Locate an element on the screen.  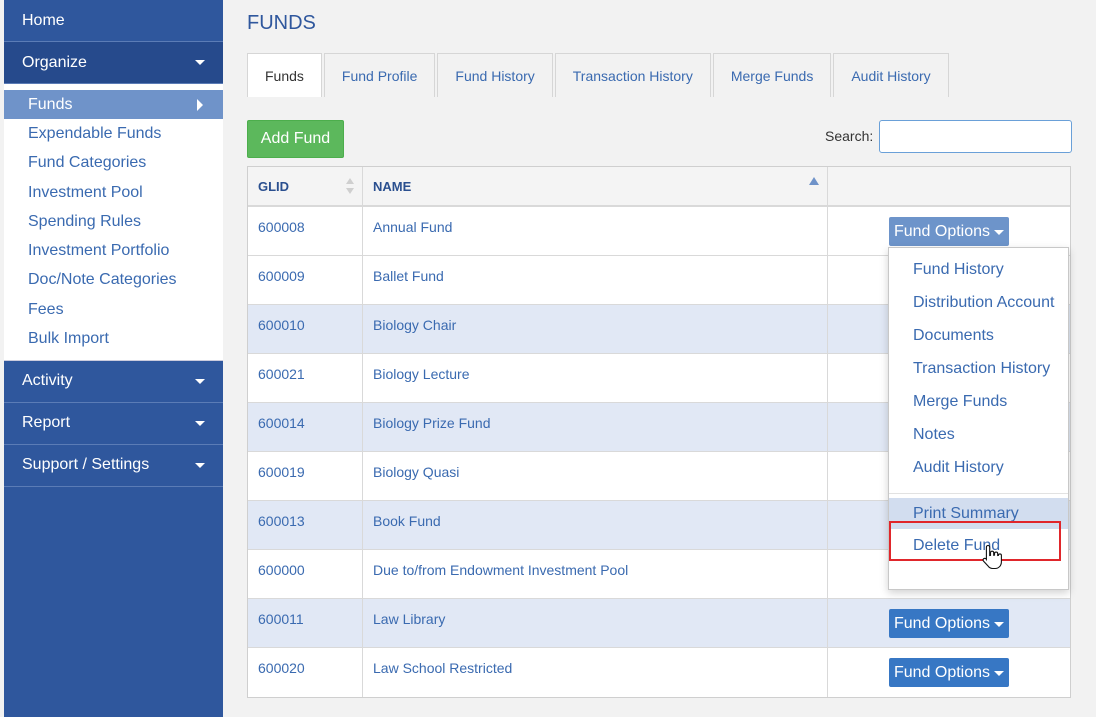
sidebar-home-label: Home is located at coordinates (43, 20).